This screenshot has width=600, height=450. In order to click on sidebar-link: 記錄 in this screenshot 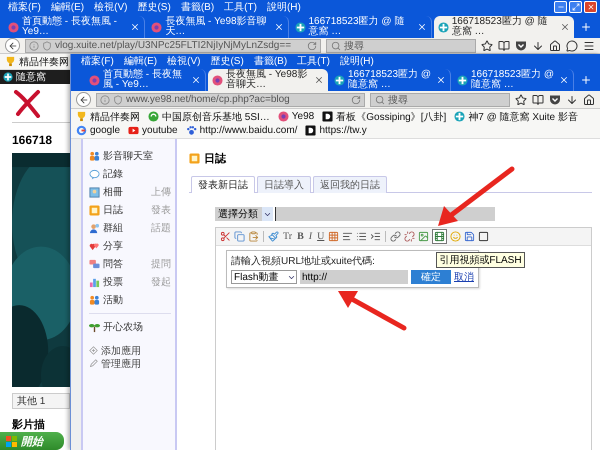, I will do `click(106, 174)`.